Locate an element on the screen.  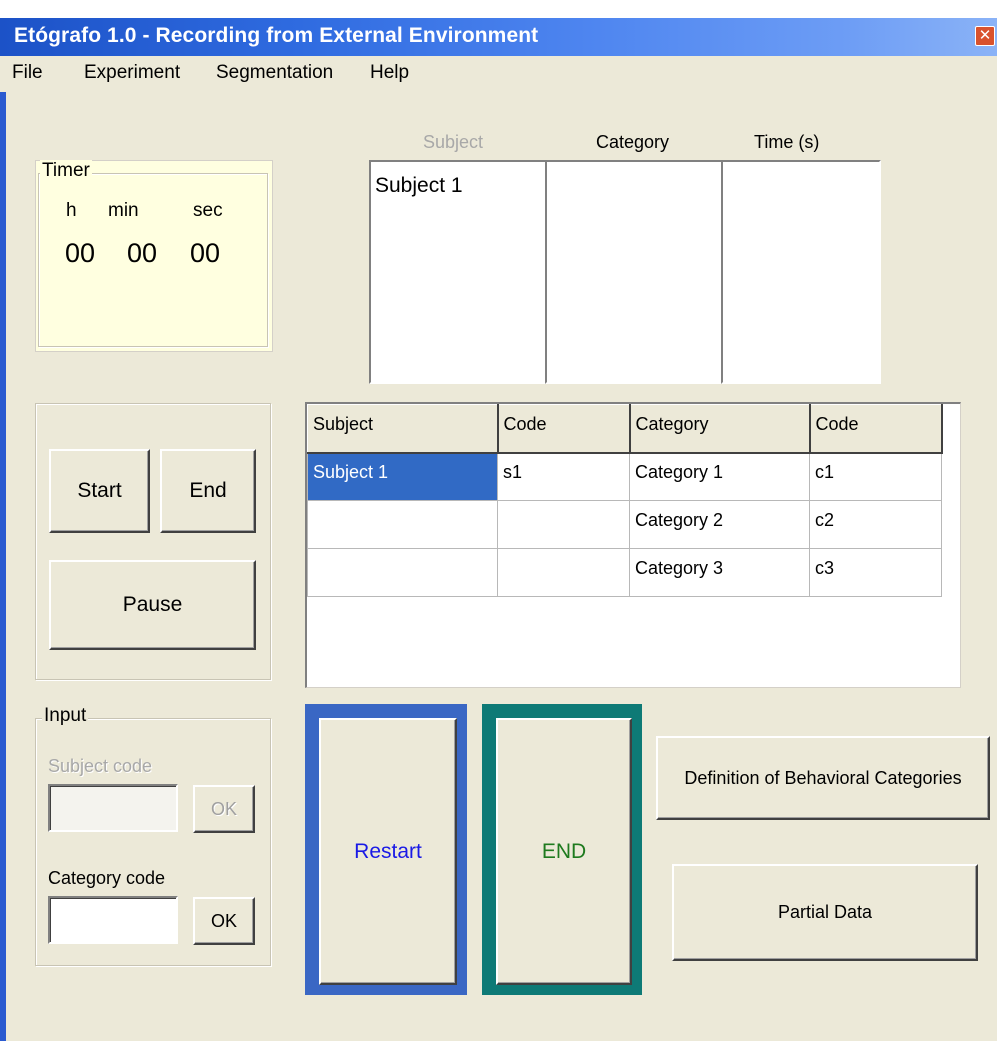
restart-button: Restart is located at coordinates (388, 851).